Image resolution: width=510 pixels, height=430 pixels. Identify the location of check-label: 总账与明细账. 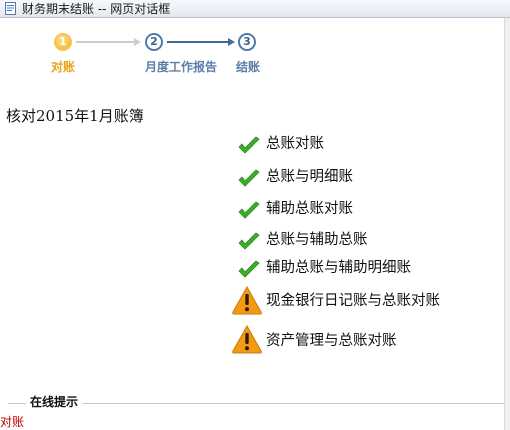
(309, 177).